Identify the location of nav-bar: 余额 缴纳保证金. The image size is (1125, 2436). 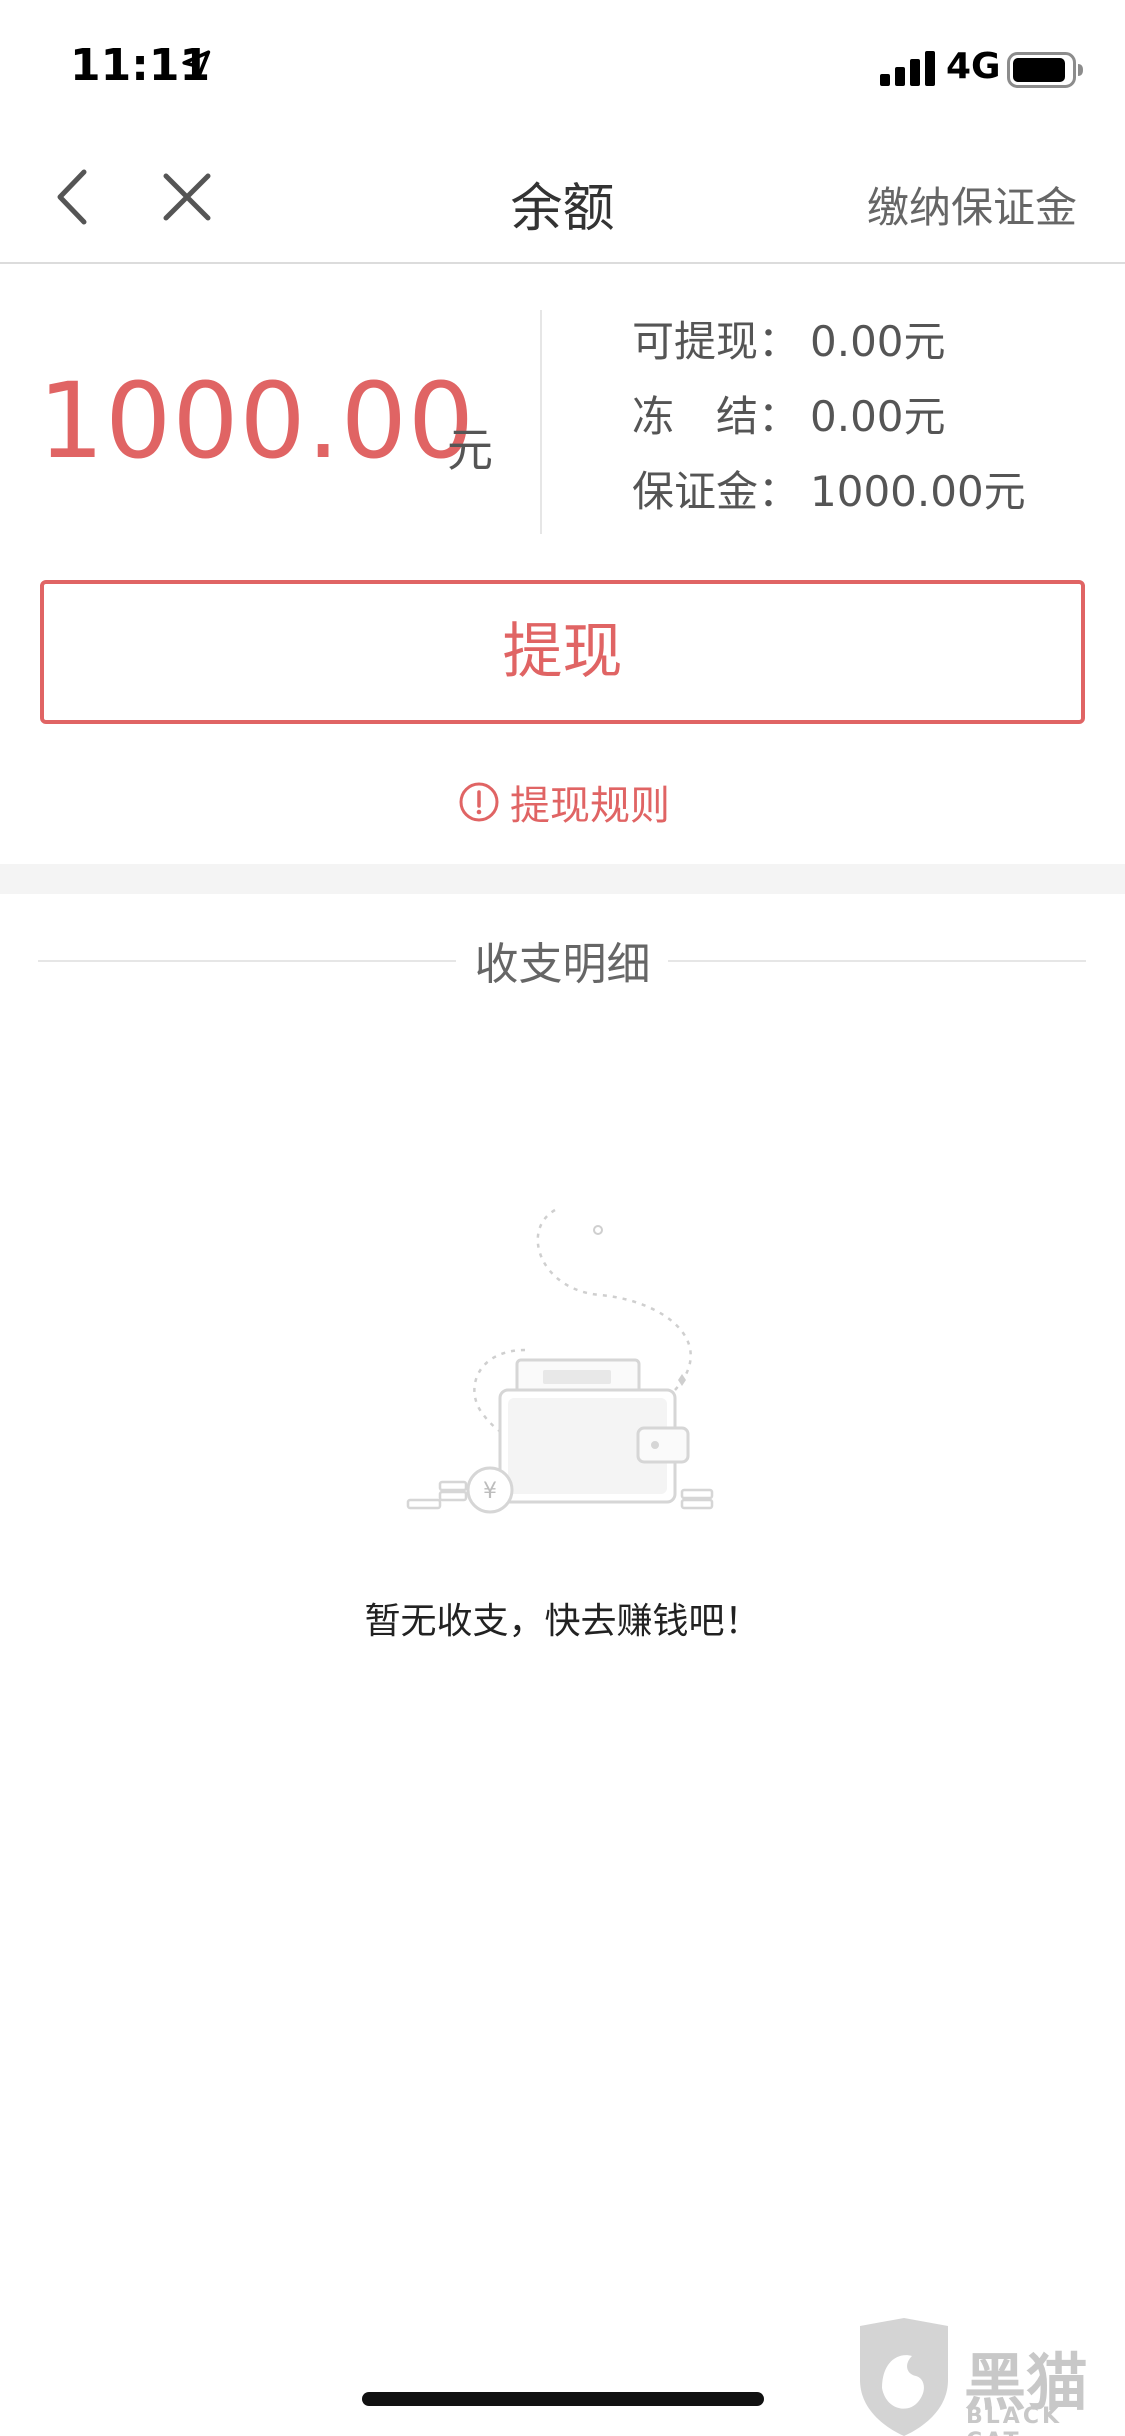
(562, 198).